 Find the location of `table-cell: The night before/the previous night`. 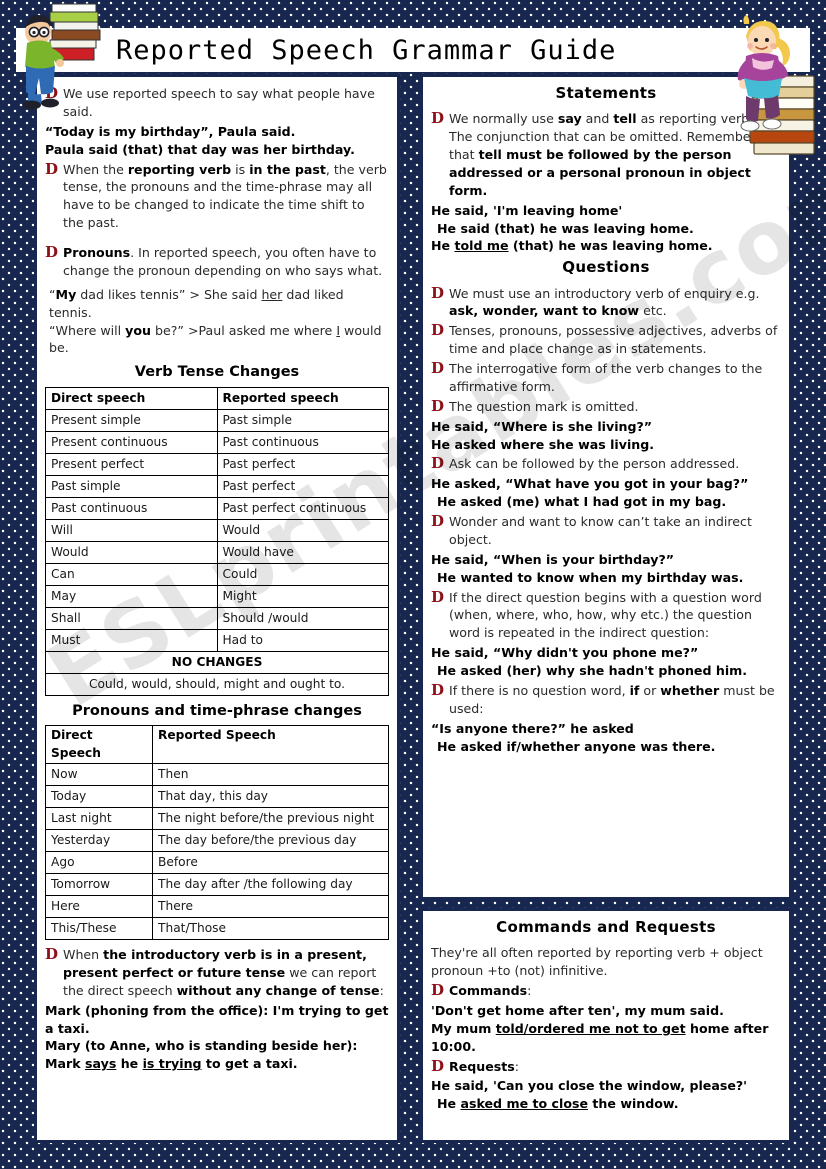

table-cell: The night before/the previous night is located at coordinates (270, 819).